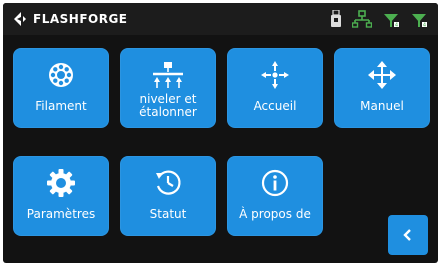 Image resolution: width=441 pixels, height=266 pixels. I want to click on usb-drive-icon, so click(336, 19).